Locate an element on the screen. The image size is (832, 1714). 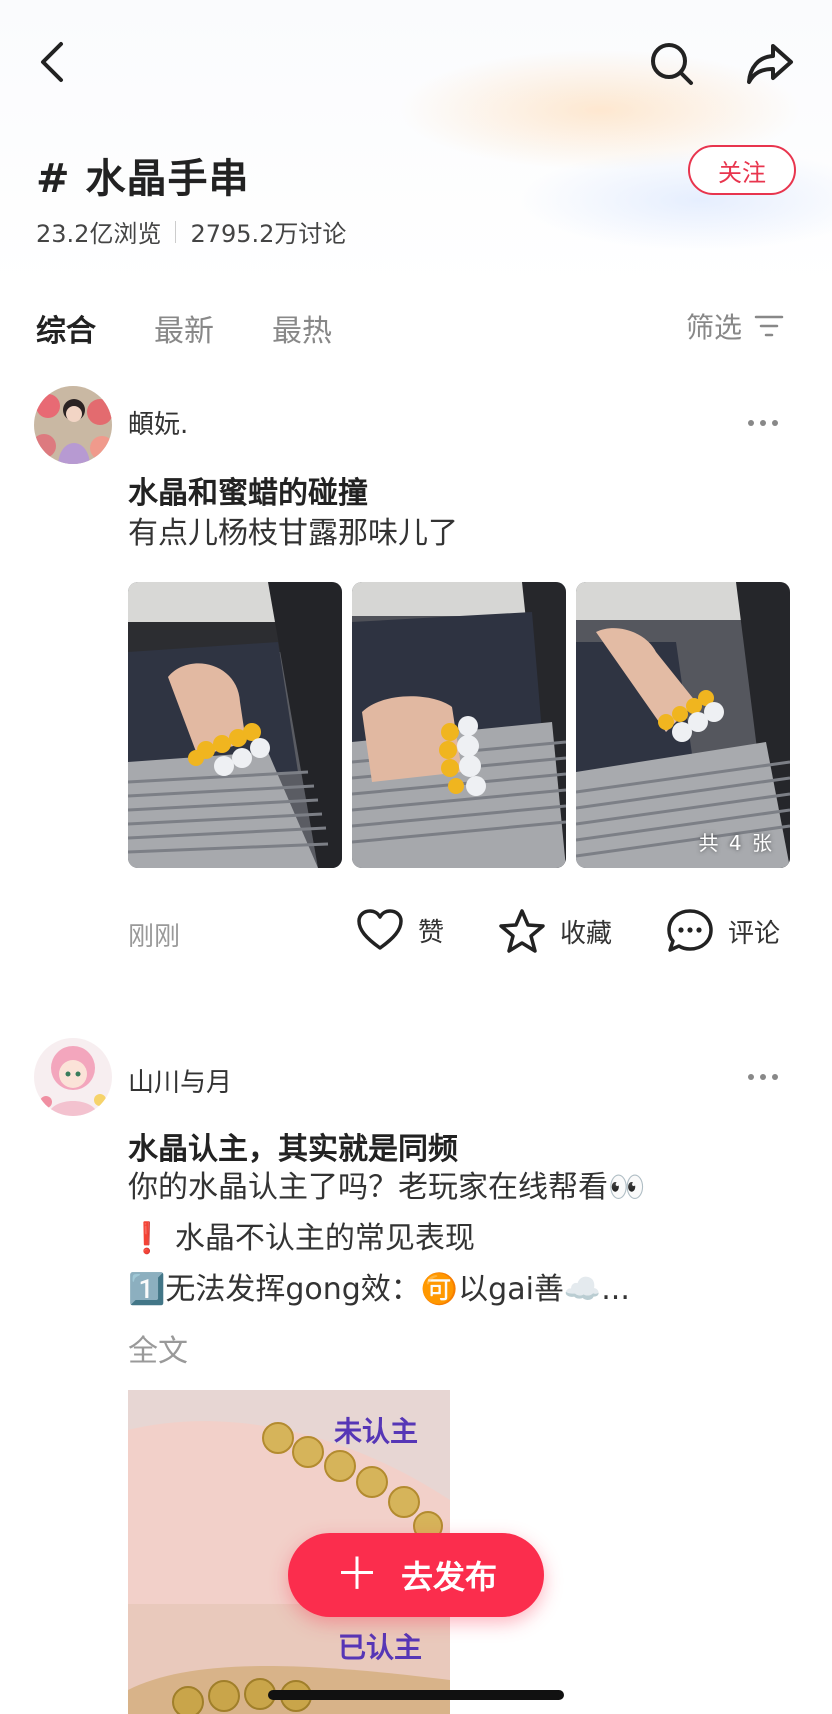
share-arrow-icon is located at coordinates (770, 64).